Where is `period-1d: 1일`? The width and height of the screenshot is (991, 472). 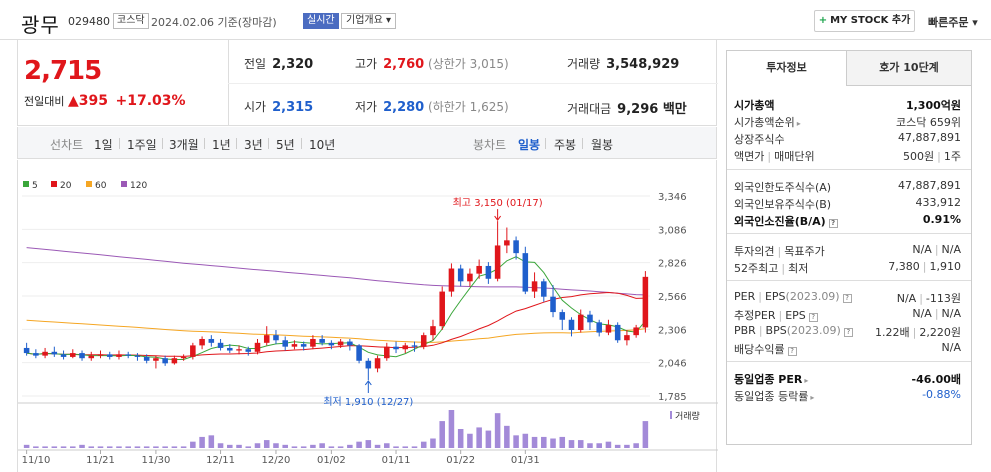
period-1d: 1일 is located at coordinates (103, 144).